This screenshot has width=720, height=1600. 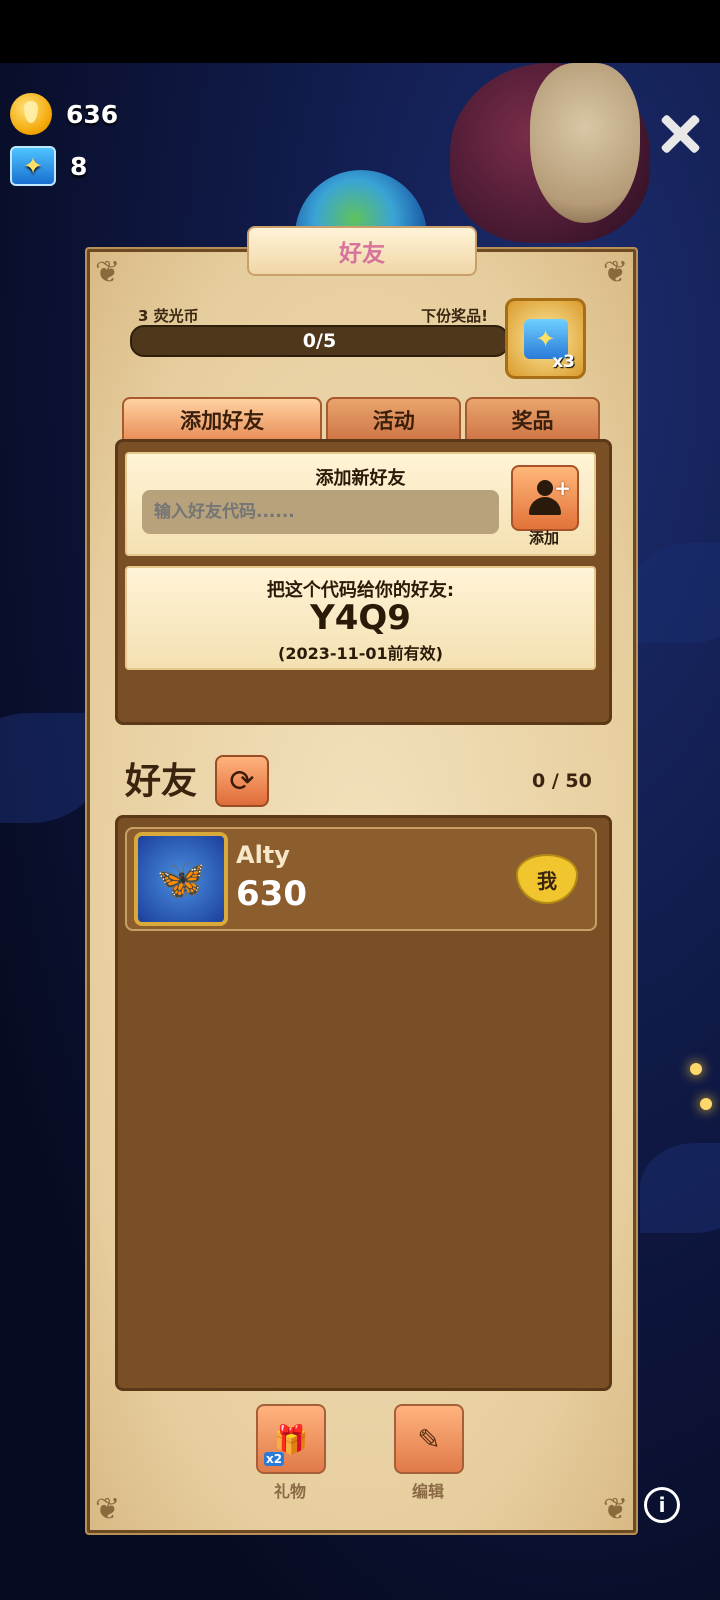 What do you see at coordinates (274, 1459) in the screenshot?
I see `gift-badge: x2` at bounding box center [274, 1459].